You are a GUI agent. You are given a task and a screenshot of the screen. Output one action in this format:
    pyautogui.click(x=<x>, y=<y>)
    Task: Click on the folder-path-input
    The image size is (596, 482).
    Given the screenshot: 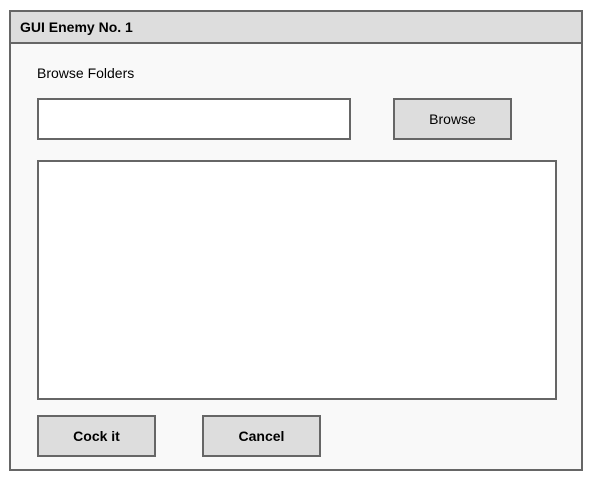 What is the action you would take?
    pyautogui.click(x=194, y=119)
    